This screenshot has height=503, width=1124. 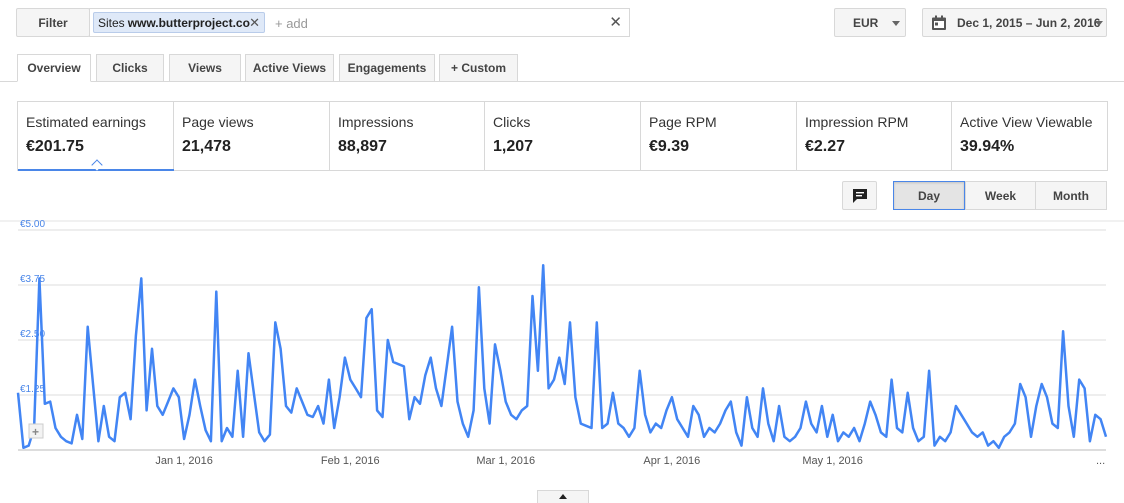 I want to click on filter-button: Filter, so click(x=53, y=22).